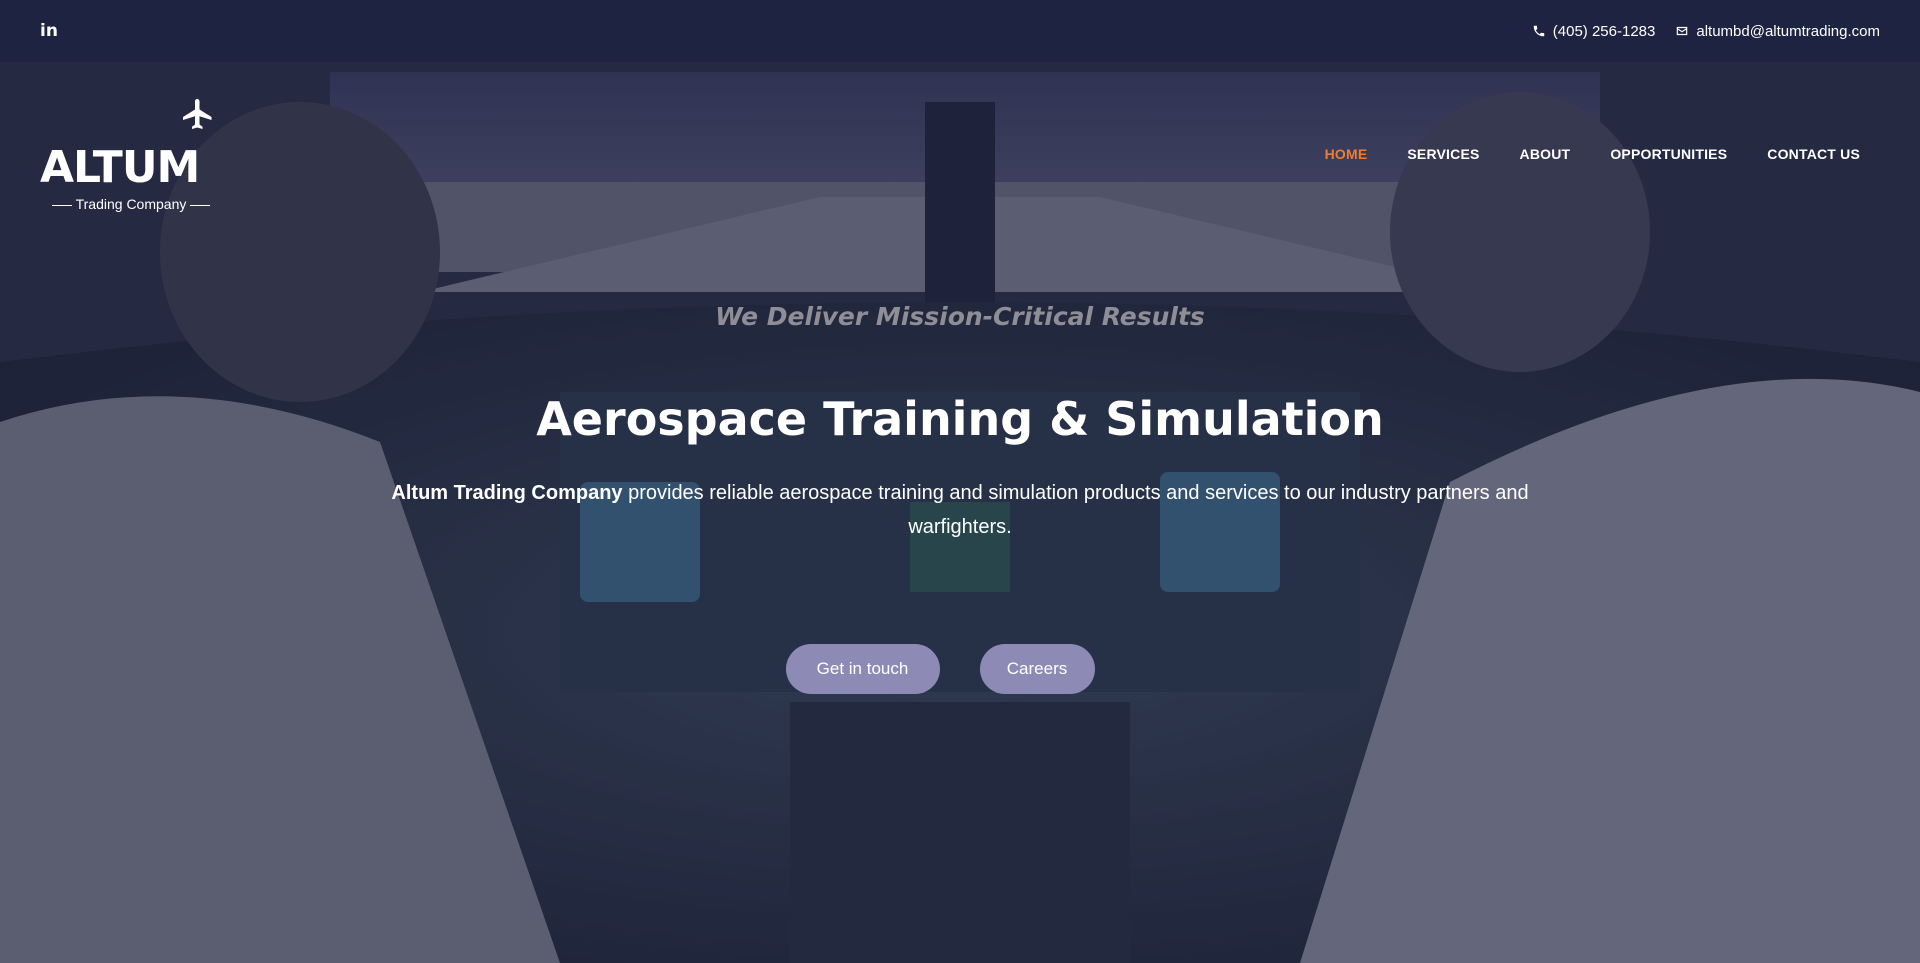 Image resolution: width=1920 pixels, height=963 pixels. I want to click on get-in-touch-button: Get in touch, so click(862, 669).